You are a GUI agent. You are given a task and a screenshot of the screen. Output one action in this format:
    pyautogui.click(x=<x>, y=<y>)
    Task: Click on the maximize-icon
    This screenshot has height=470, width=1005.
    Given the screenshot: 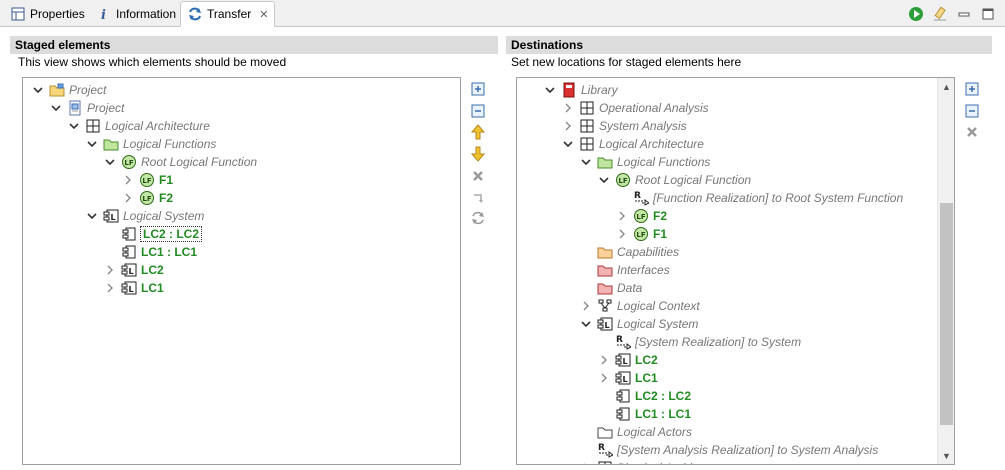 What is the action you would take?
    pyautogui.click(x=988, y=14)
    